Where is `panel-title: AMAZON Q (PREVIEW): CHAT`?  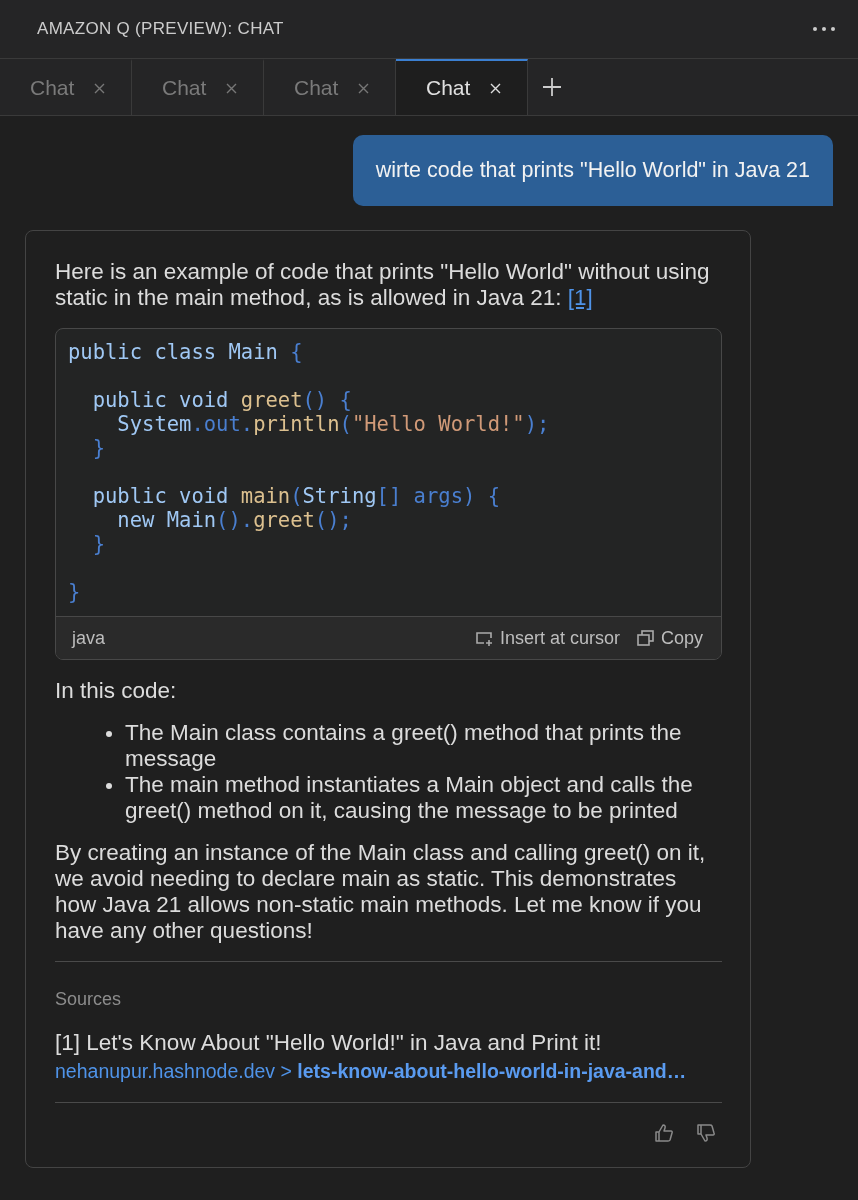
panel-title: AMAZON Q (PREVIEW): CHAT is located at coordinates (160, 29).